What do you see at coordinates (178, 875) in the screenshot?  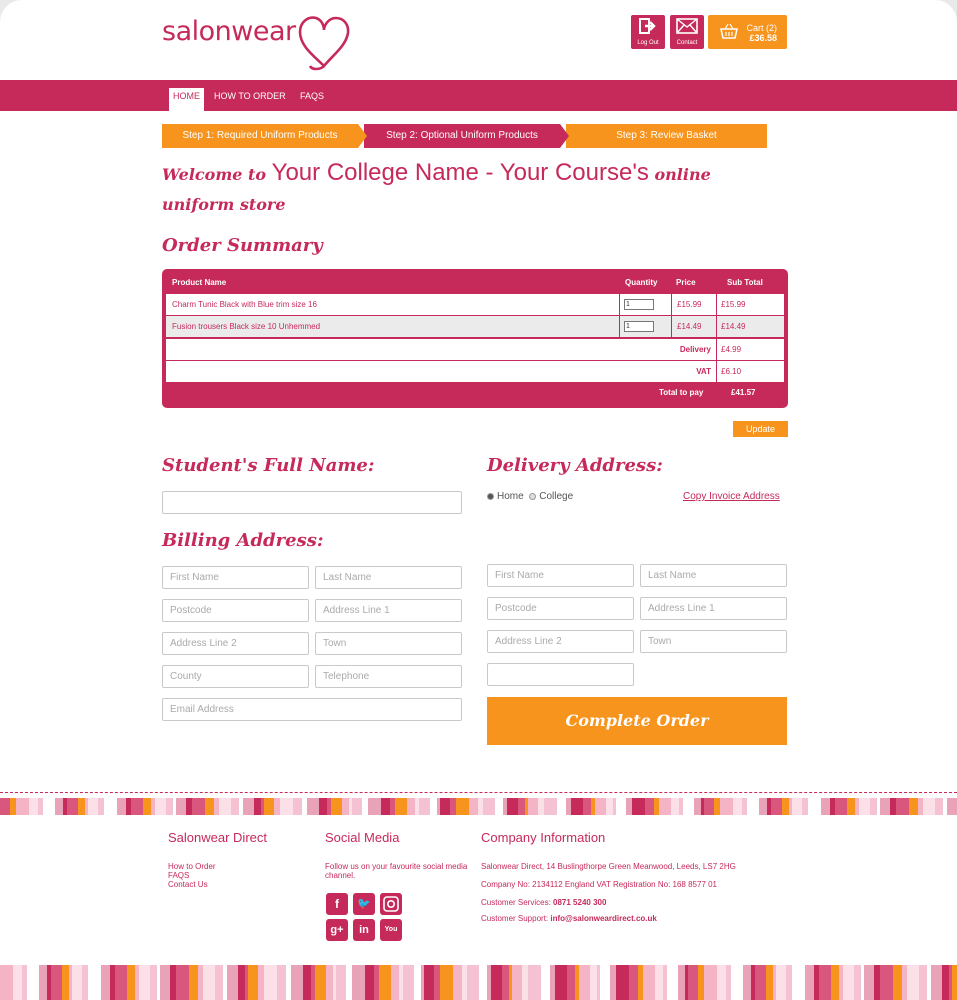 I see `footer-link-faqs: FAQS` at bounding box center [178, 875].